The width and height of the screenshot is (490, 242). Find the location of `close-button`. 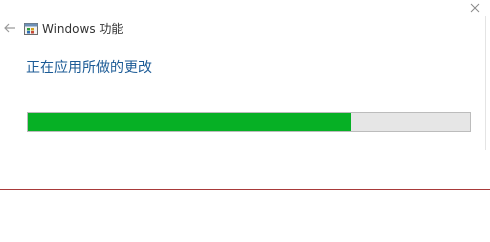

close-button is located at coordinates (475, 8).